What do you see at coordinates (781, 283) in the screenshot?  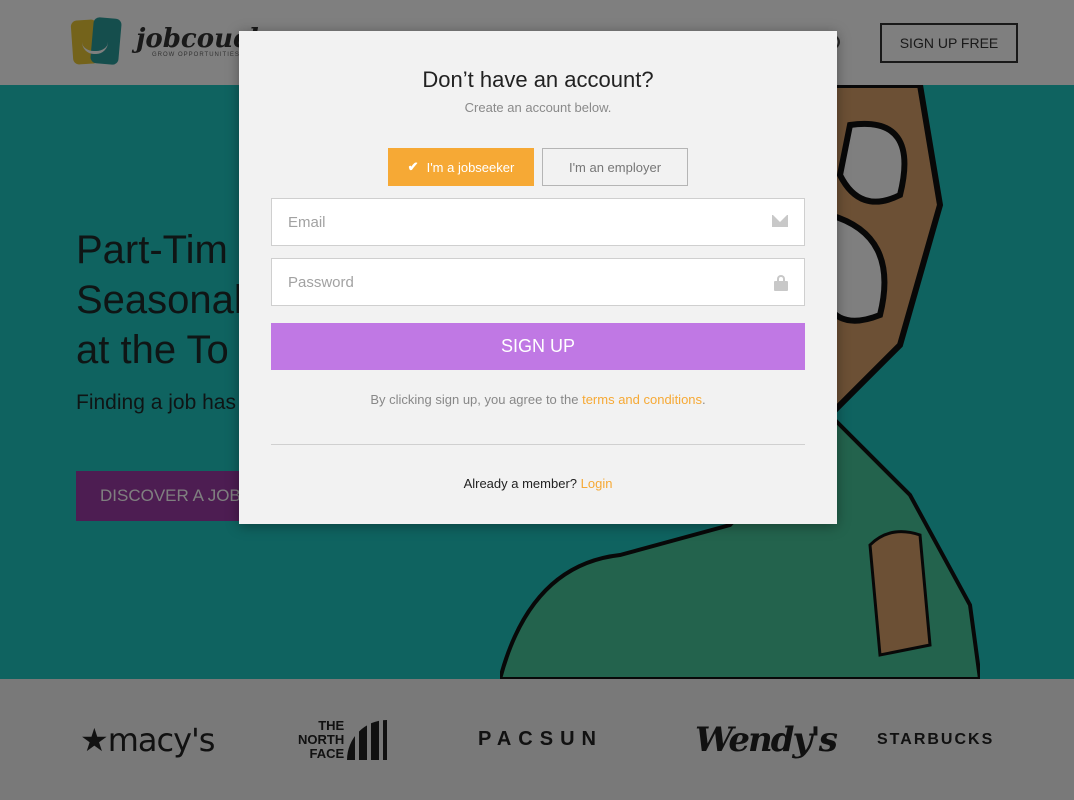 I see `lock-icon` at bounding box center [781, 283].